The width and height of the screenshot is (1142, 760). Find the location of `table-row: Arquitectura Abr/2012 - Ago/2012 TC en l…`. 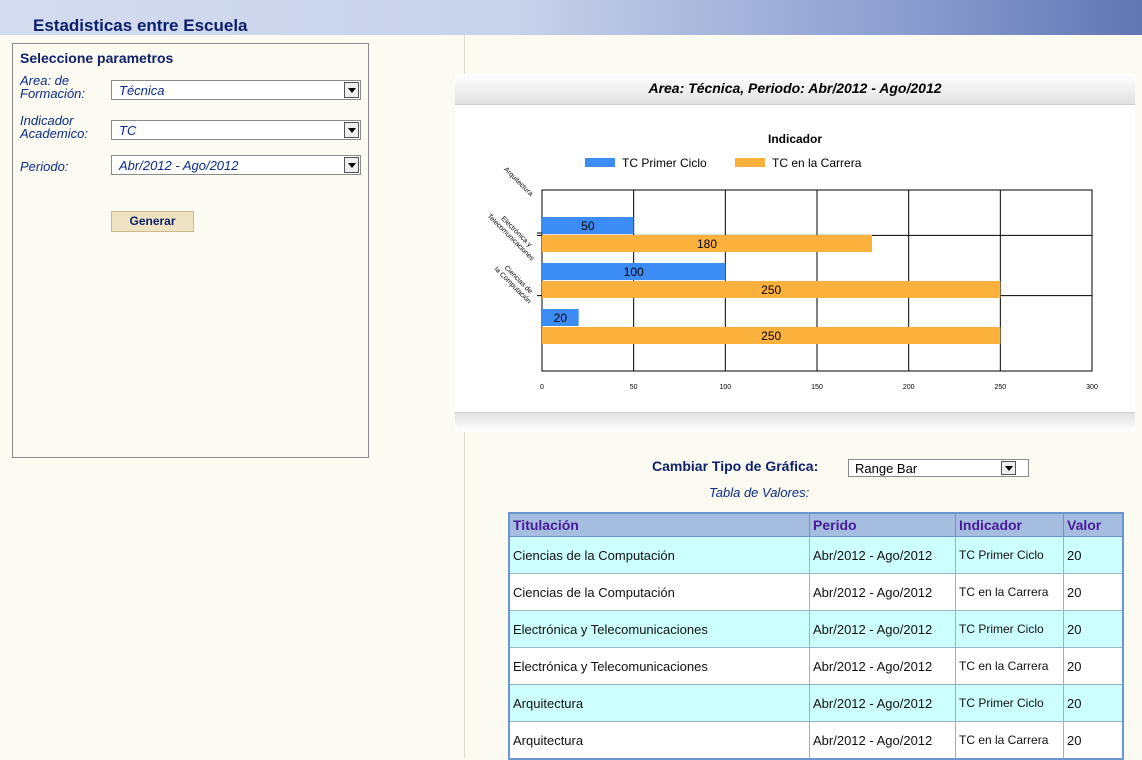

table-row: Arquitectura Abr/2012 - Ago/2012 TC en l… is located at coordinates (816, 740).